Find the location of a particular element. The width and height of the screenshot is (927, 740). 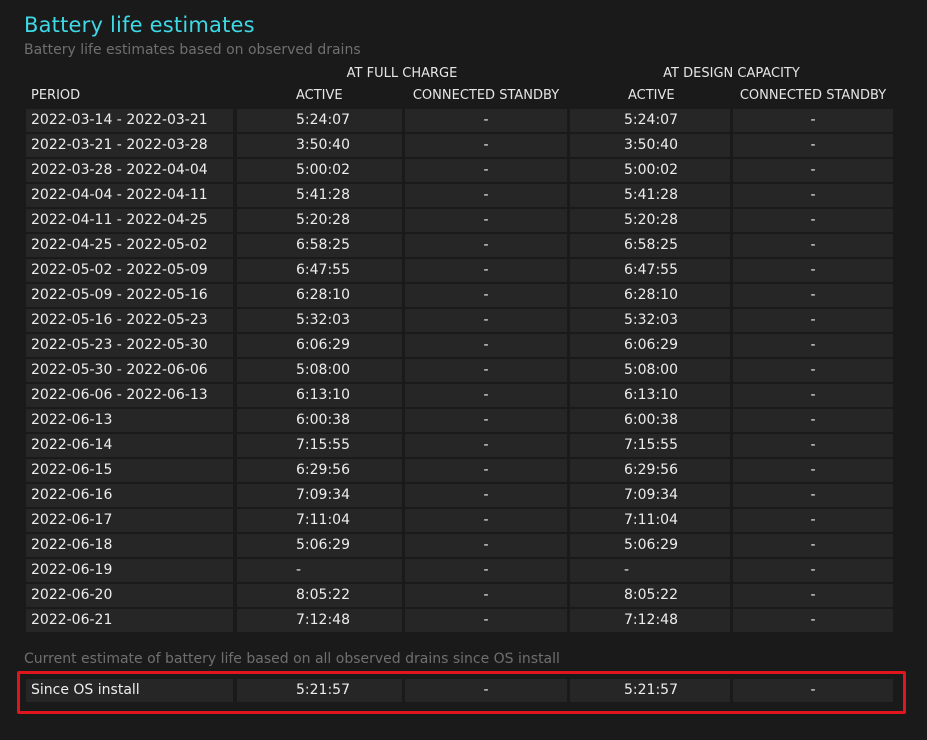

period-cell: 2022-06-19 is located at coordinates (129, 570).